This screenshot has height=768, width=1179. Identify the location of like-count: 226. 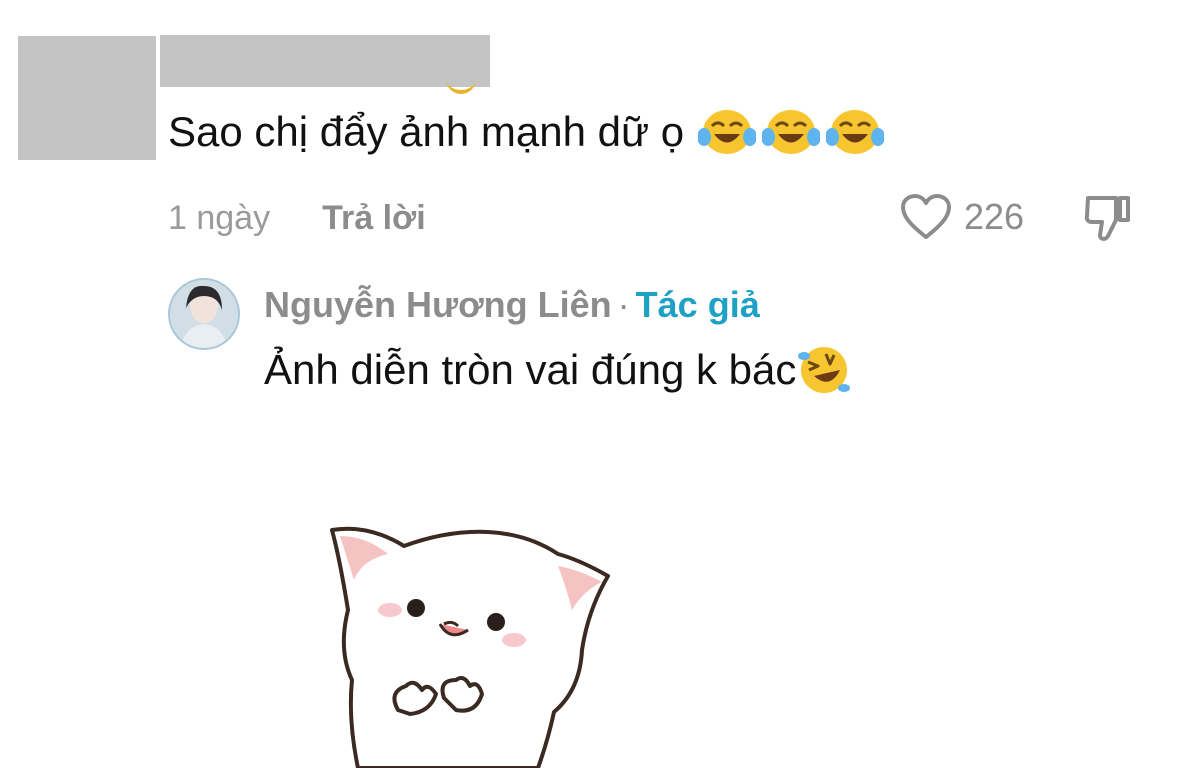
(994, 216).